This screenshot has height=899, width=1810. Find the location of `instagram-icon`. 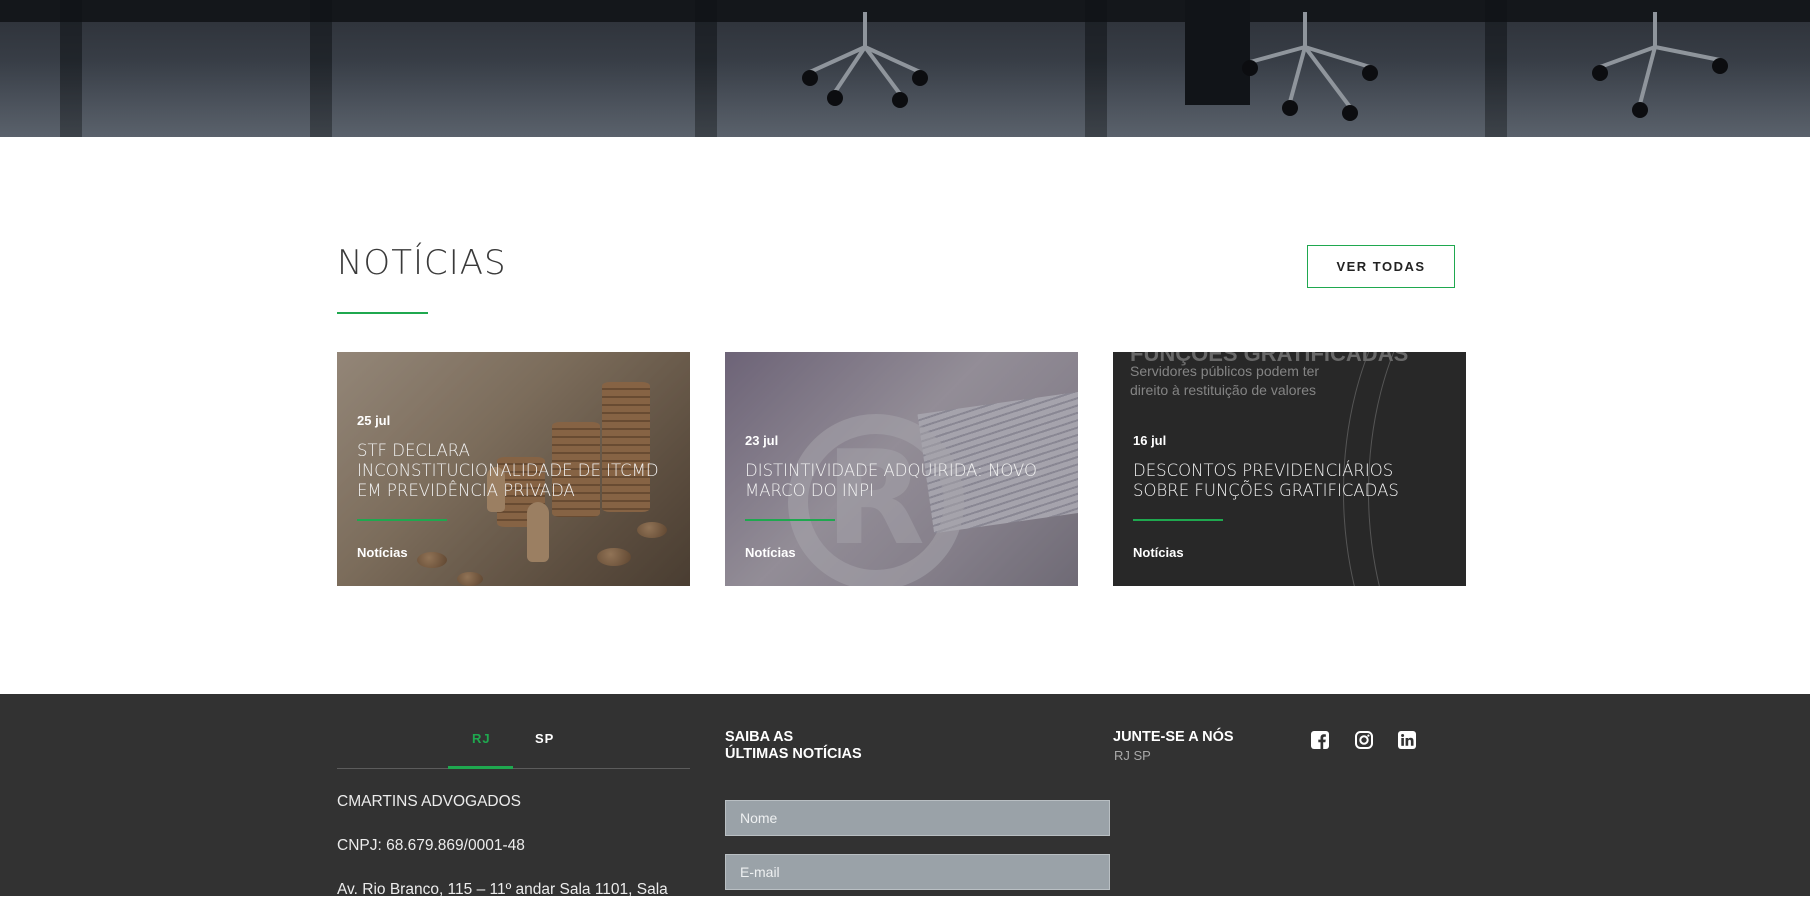

instagram-icon is located at coordinates (1364, 740).